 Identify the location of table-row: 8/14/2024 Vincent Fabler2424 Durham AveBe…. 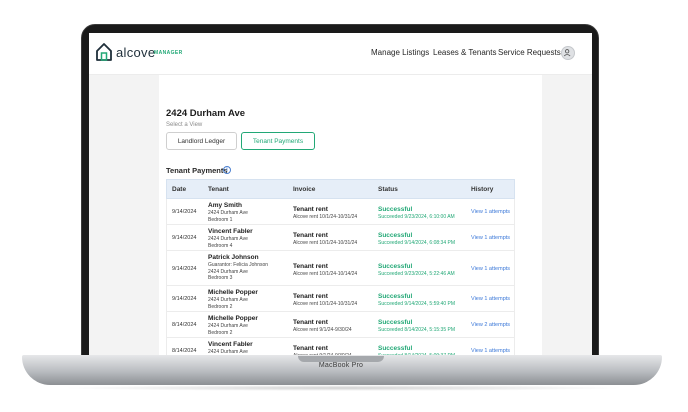
(340, 346).